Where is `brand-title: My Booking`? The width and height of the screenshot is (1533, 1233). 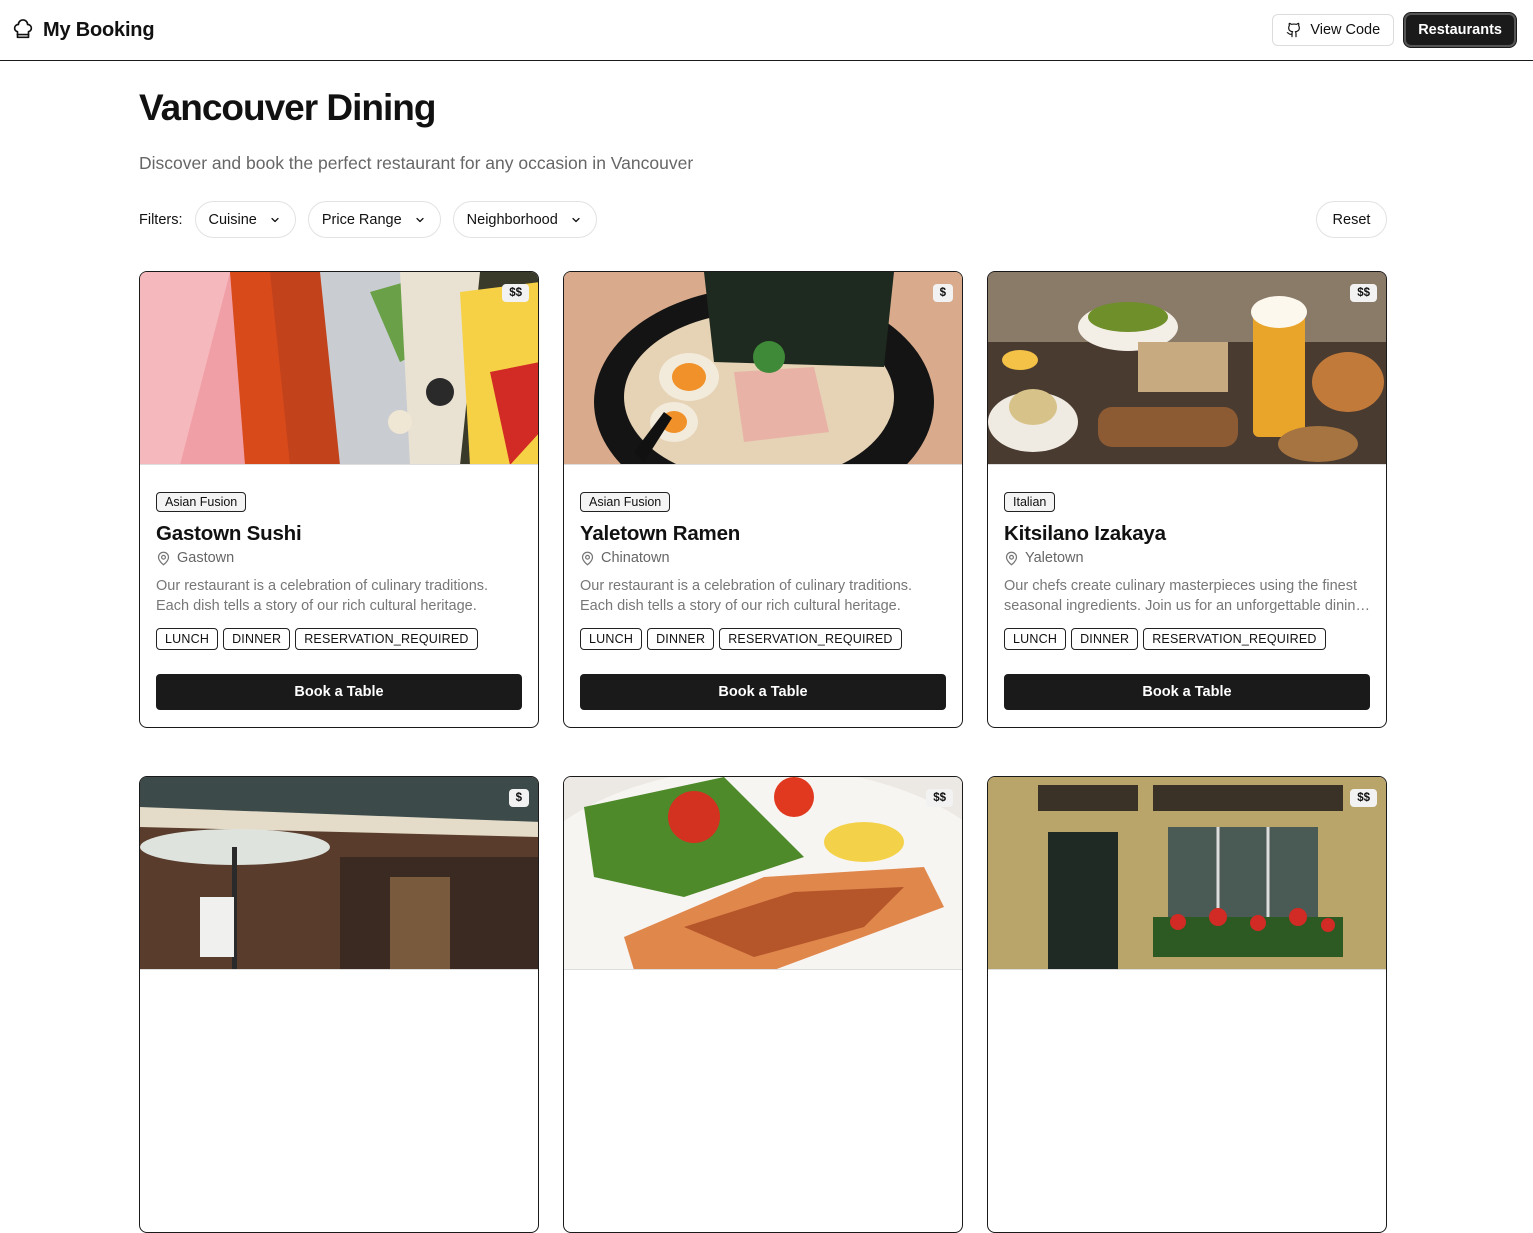
brand-title: My Booking is located at coordinates (99, 29).